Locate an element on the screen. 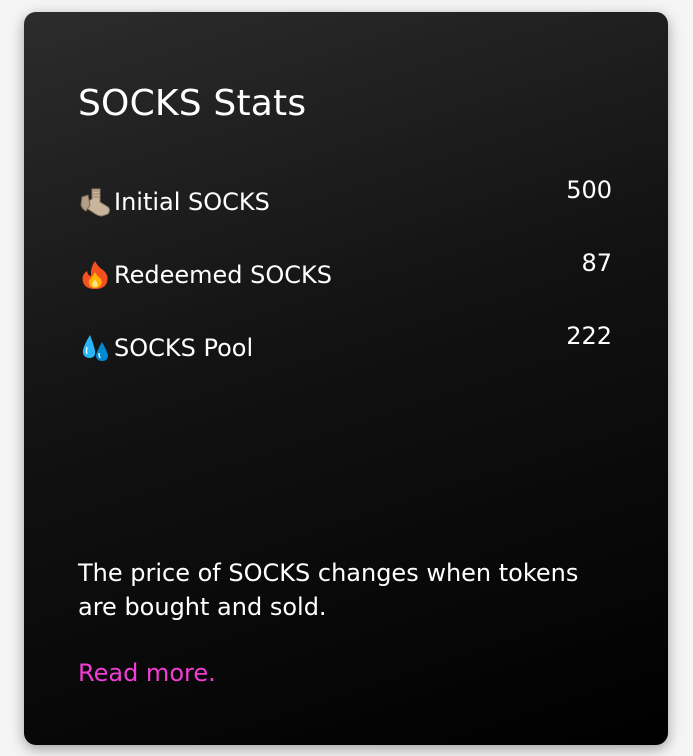 This screenshot has width=693, height=756. stat-row-redeemed-socks: Redeemed SOCKS 87 is located at coordinates (345, 269).